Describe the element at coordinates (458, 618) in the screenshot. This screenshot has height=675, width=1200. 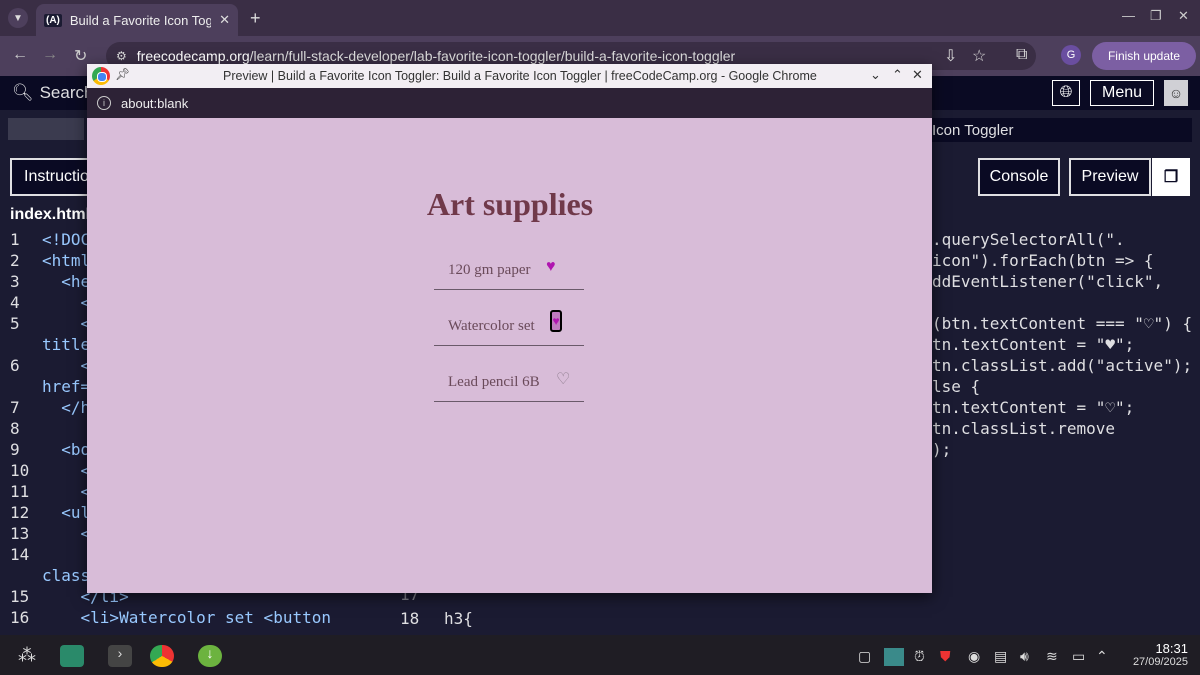
I see `code-line: h3{` at that location.